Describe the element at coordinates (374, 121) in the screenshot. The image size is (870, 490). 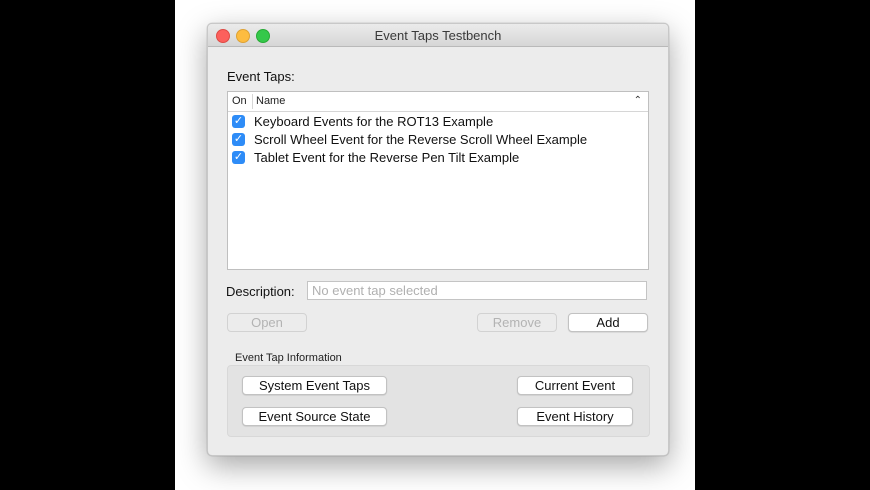
I see `row-name: Keyboard Events for the ROT13 Example` at that location.